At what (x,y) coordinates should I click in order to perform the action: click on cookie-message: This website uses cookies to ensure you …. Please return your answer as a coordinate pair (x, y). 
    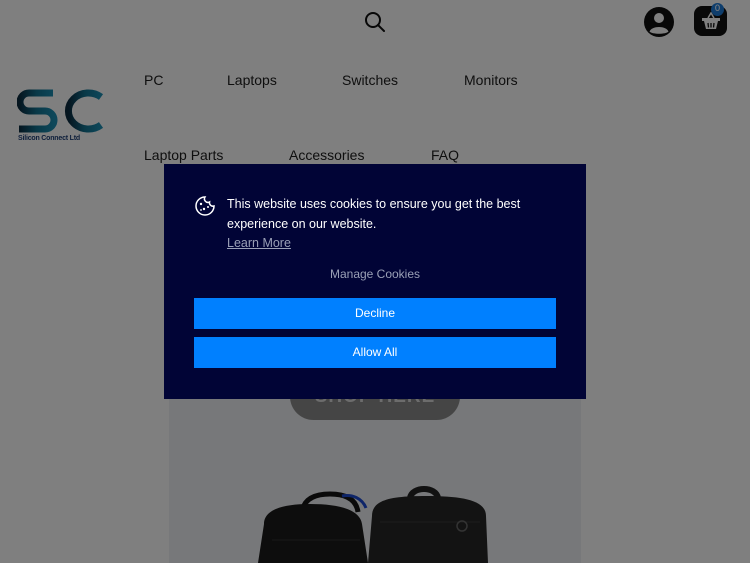
    Looking at the image, I should click on (374, 214).